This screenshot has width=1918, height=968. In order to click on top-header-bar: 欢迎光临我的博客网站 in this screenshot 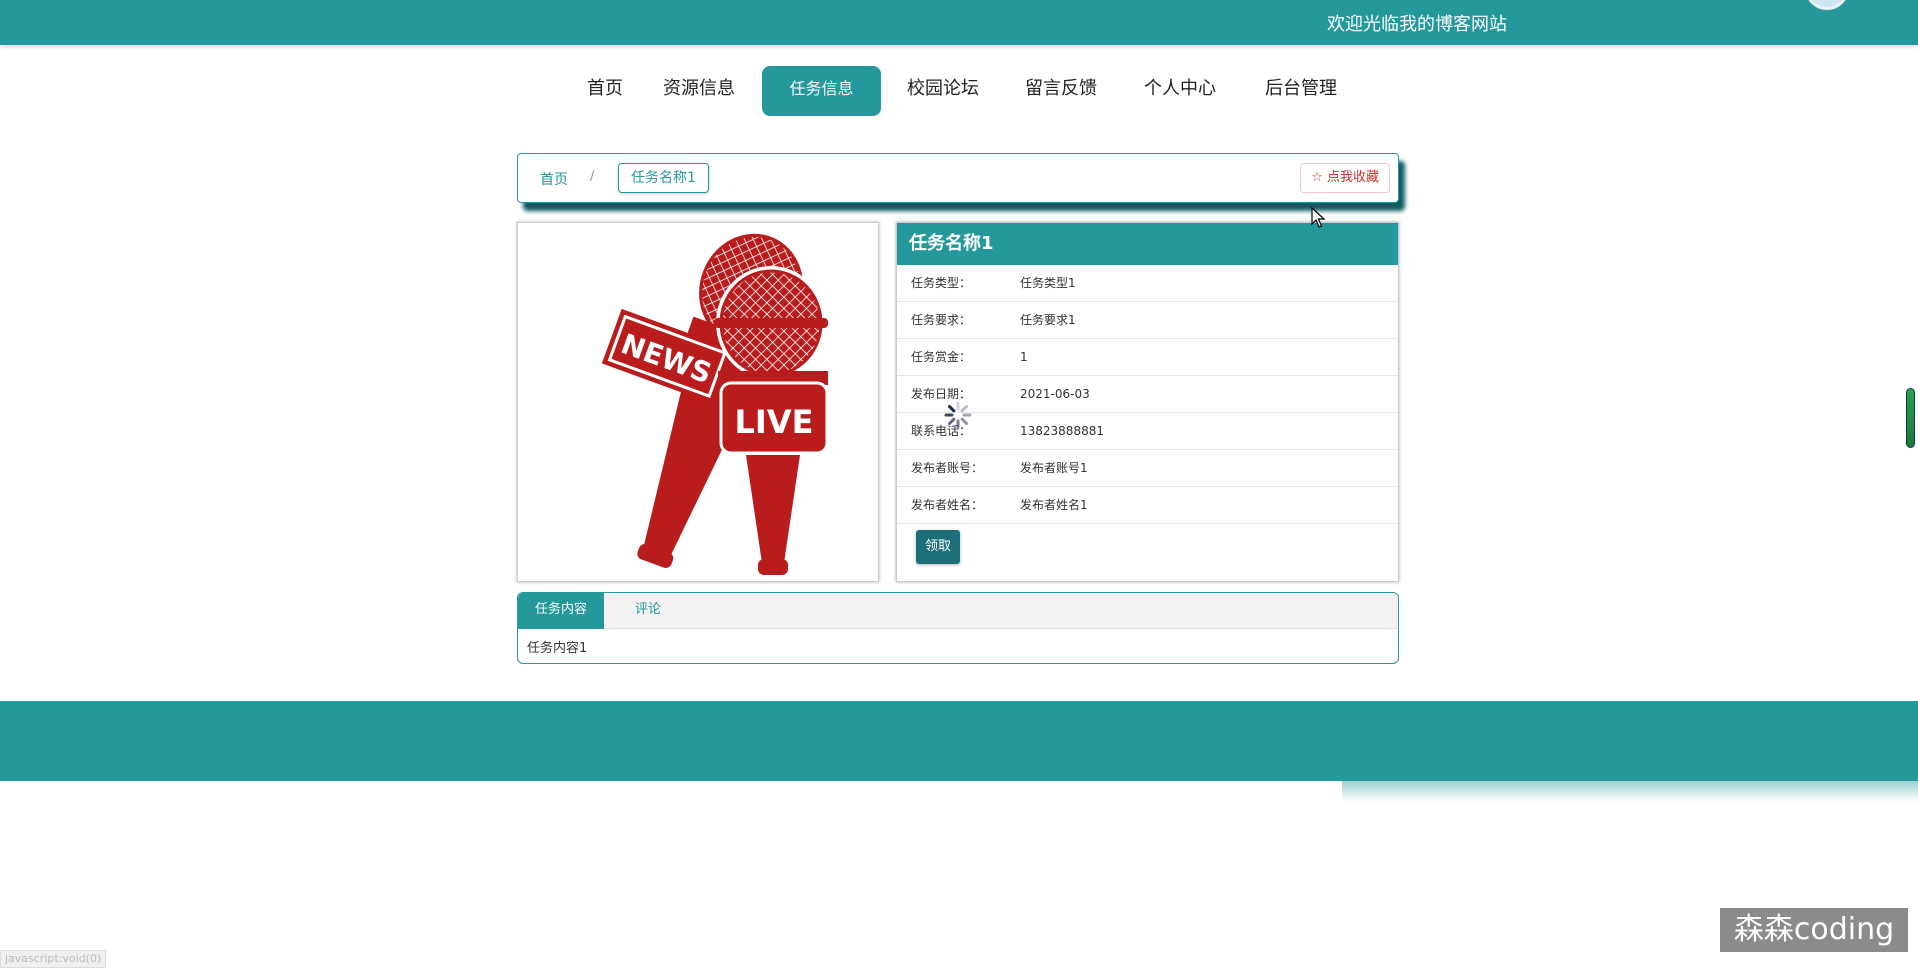, I will do `click(959, 22)`.